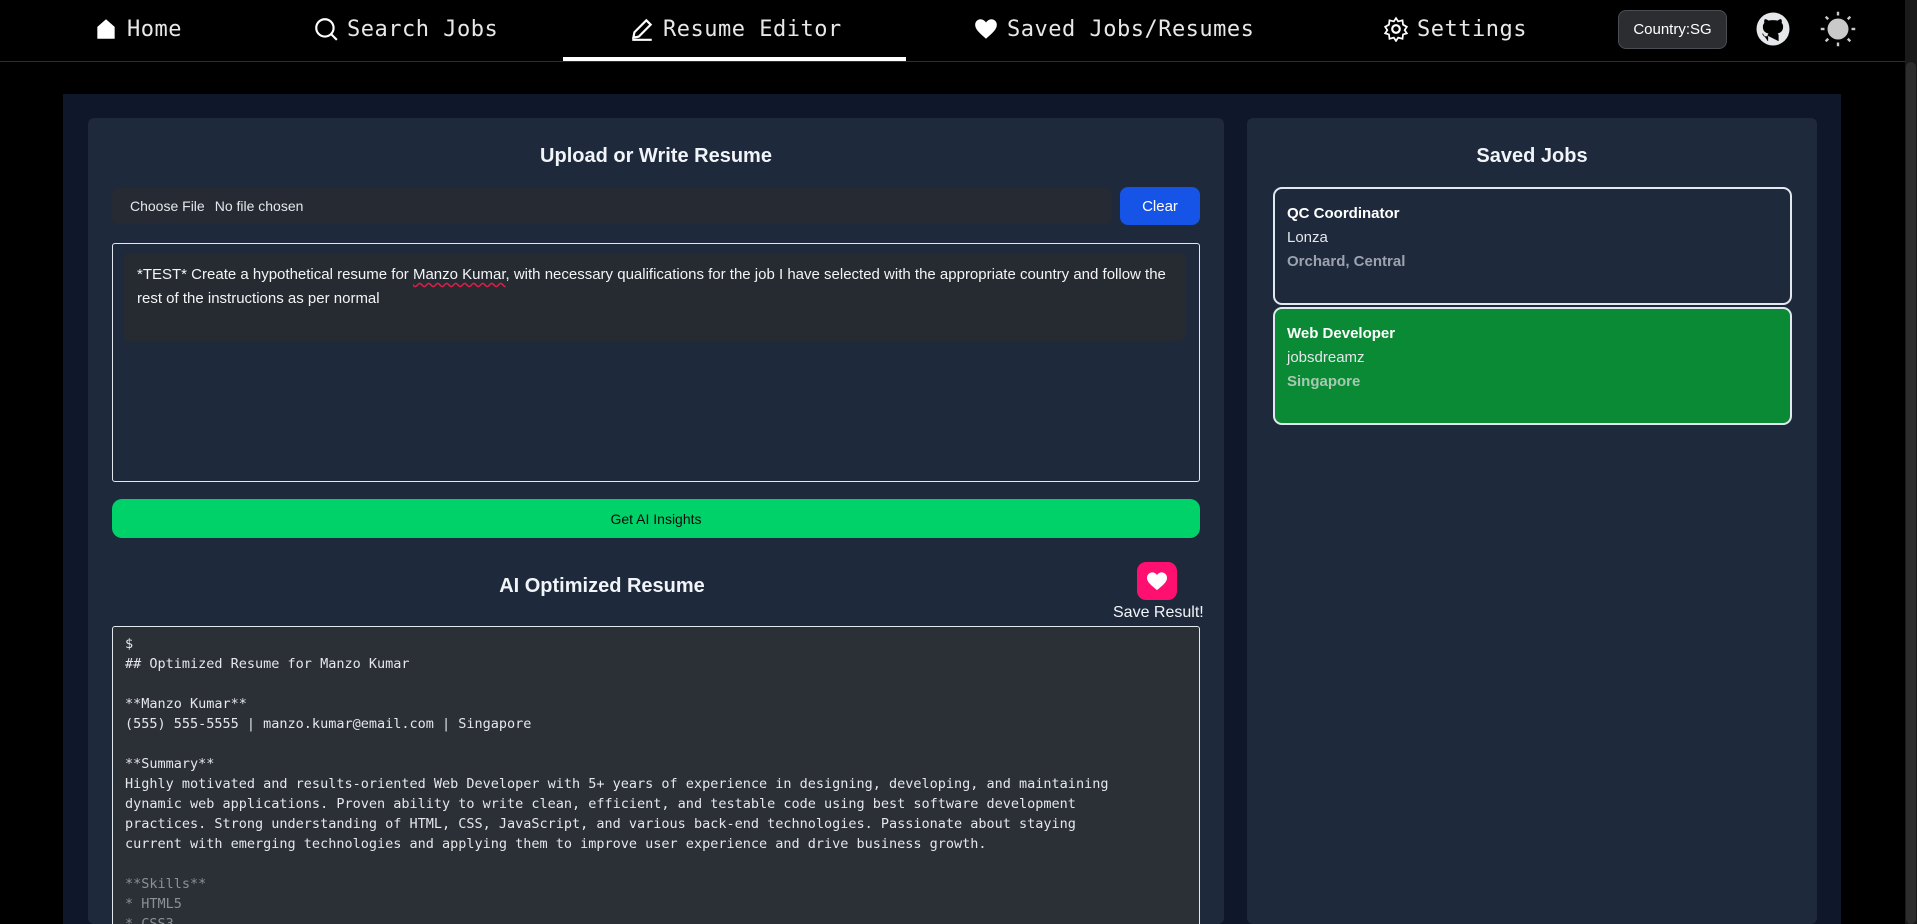 This screenshot has height=924, width=1917. What do you see at coordinates (267, 664) in the screenshot?
I see `output-line: ## Optimized Resume for Manzo Kumar` at bounding box center [267, 664].